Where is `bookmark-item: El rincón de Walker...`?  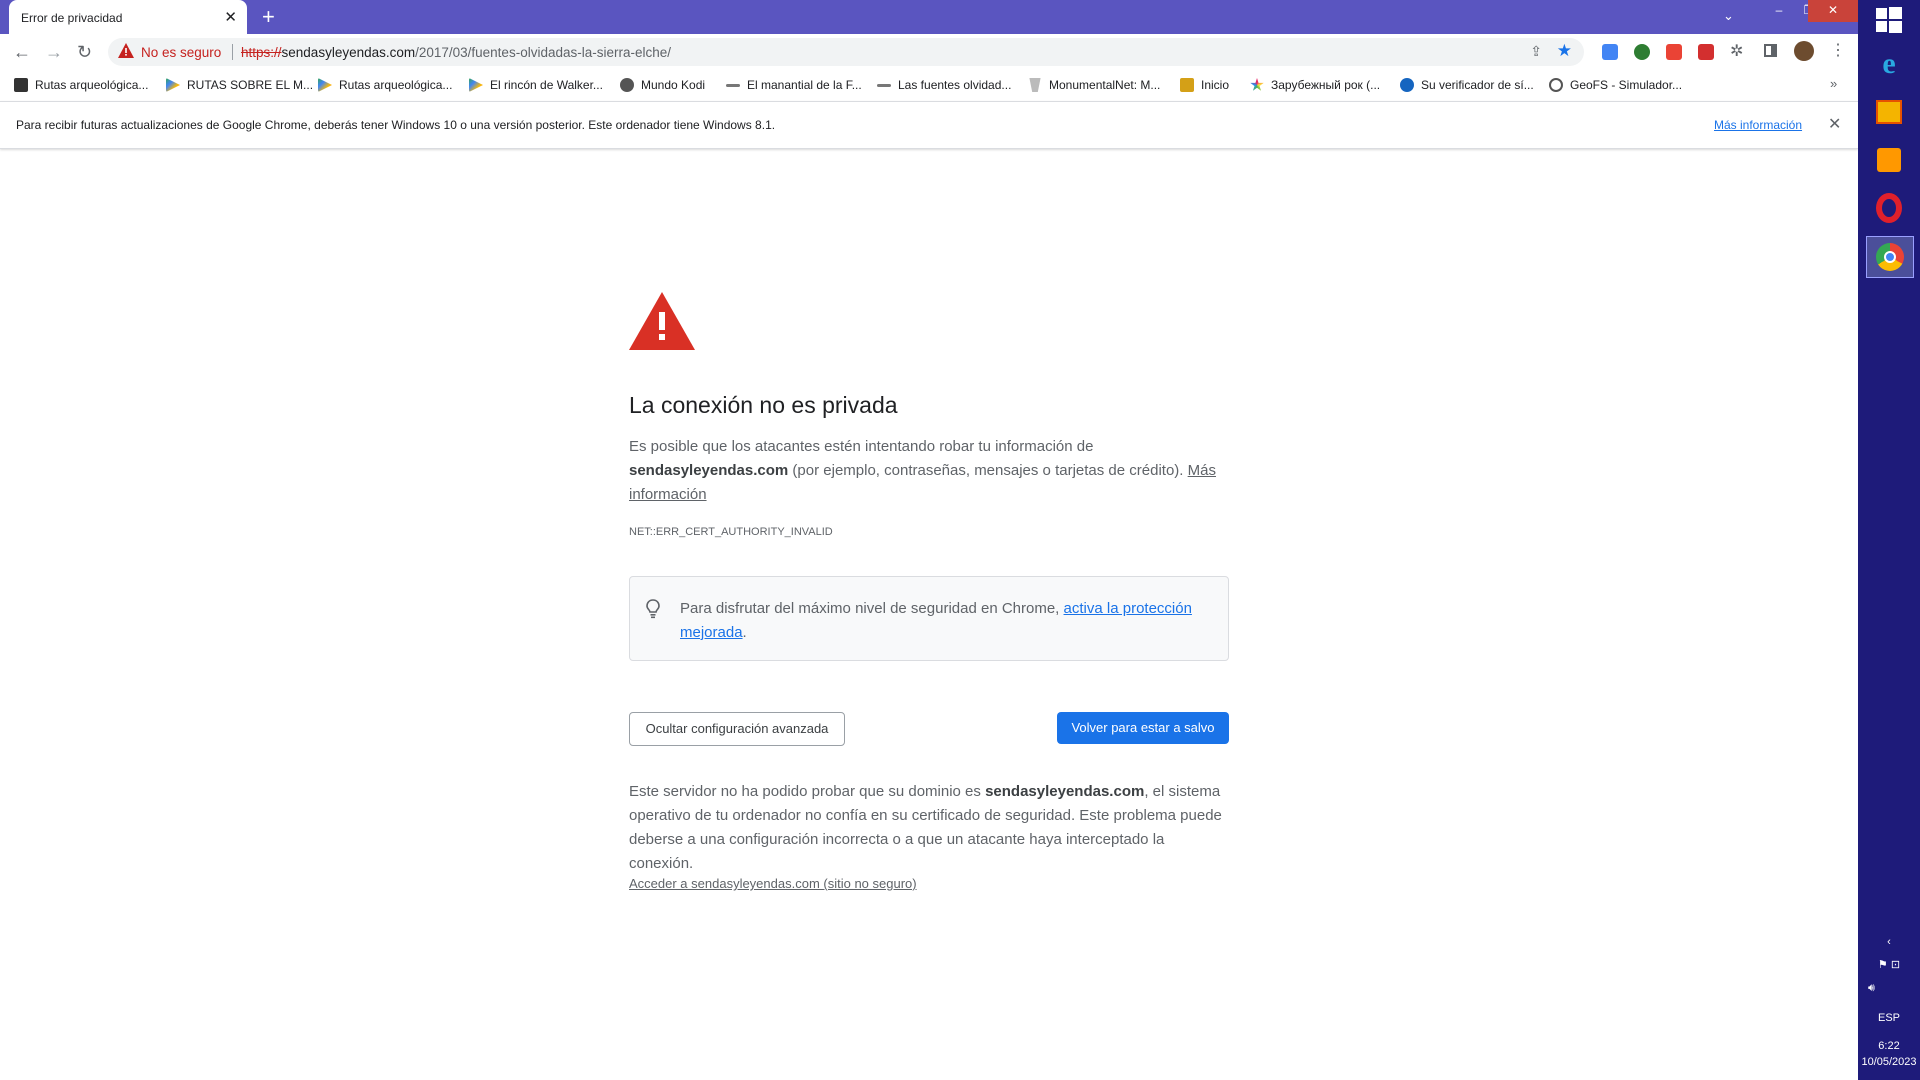 bookmark-item: El rincón de Walker... is located at coordinates (536, 85).